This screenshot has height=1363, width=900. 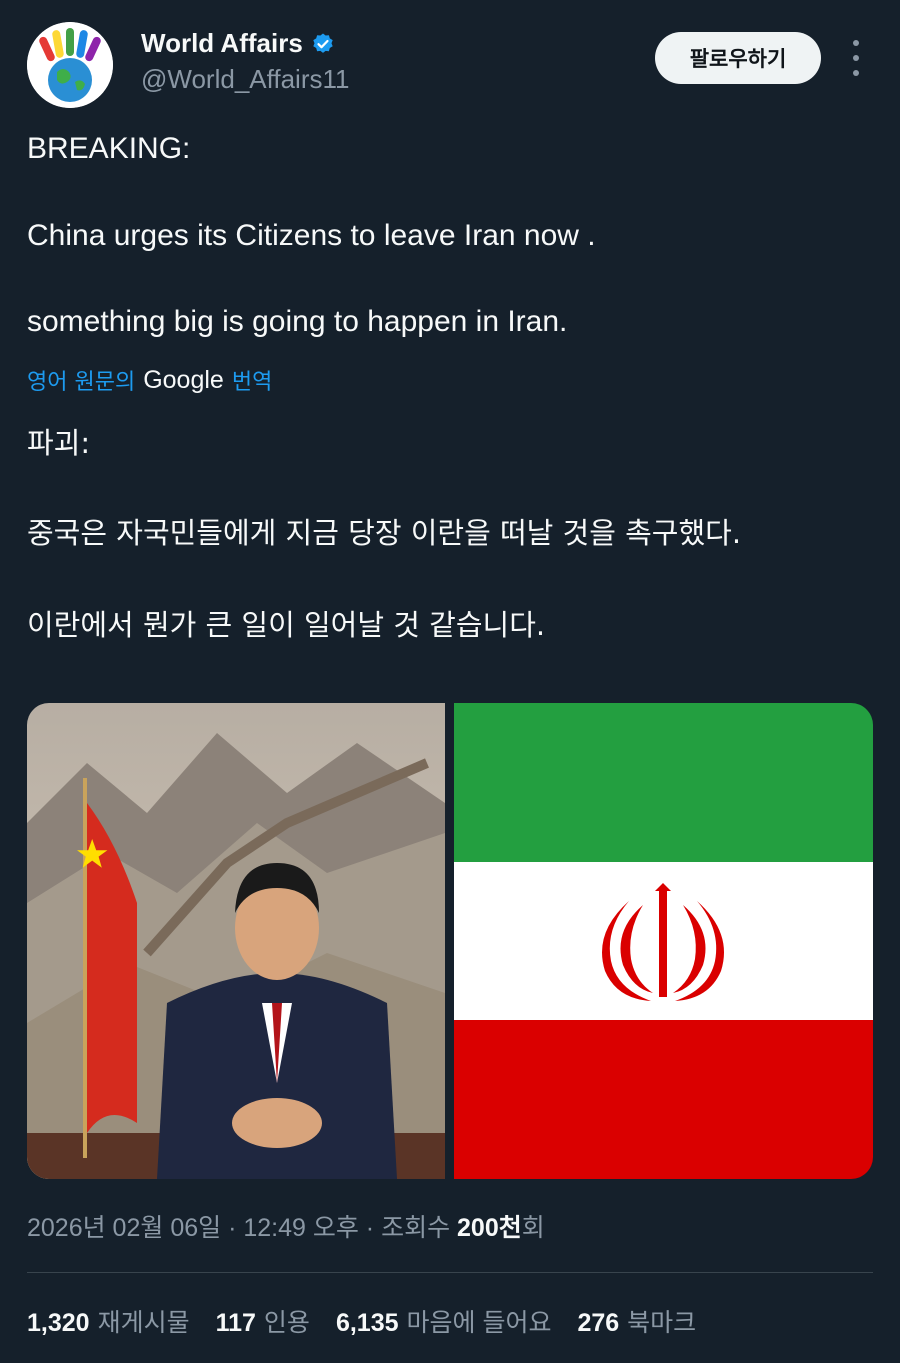 I want to click on author-handle: @World_Affairs11, so click(x=245, y=79).